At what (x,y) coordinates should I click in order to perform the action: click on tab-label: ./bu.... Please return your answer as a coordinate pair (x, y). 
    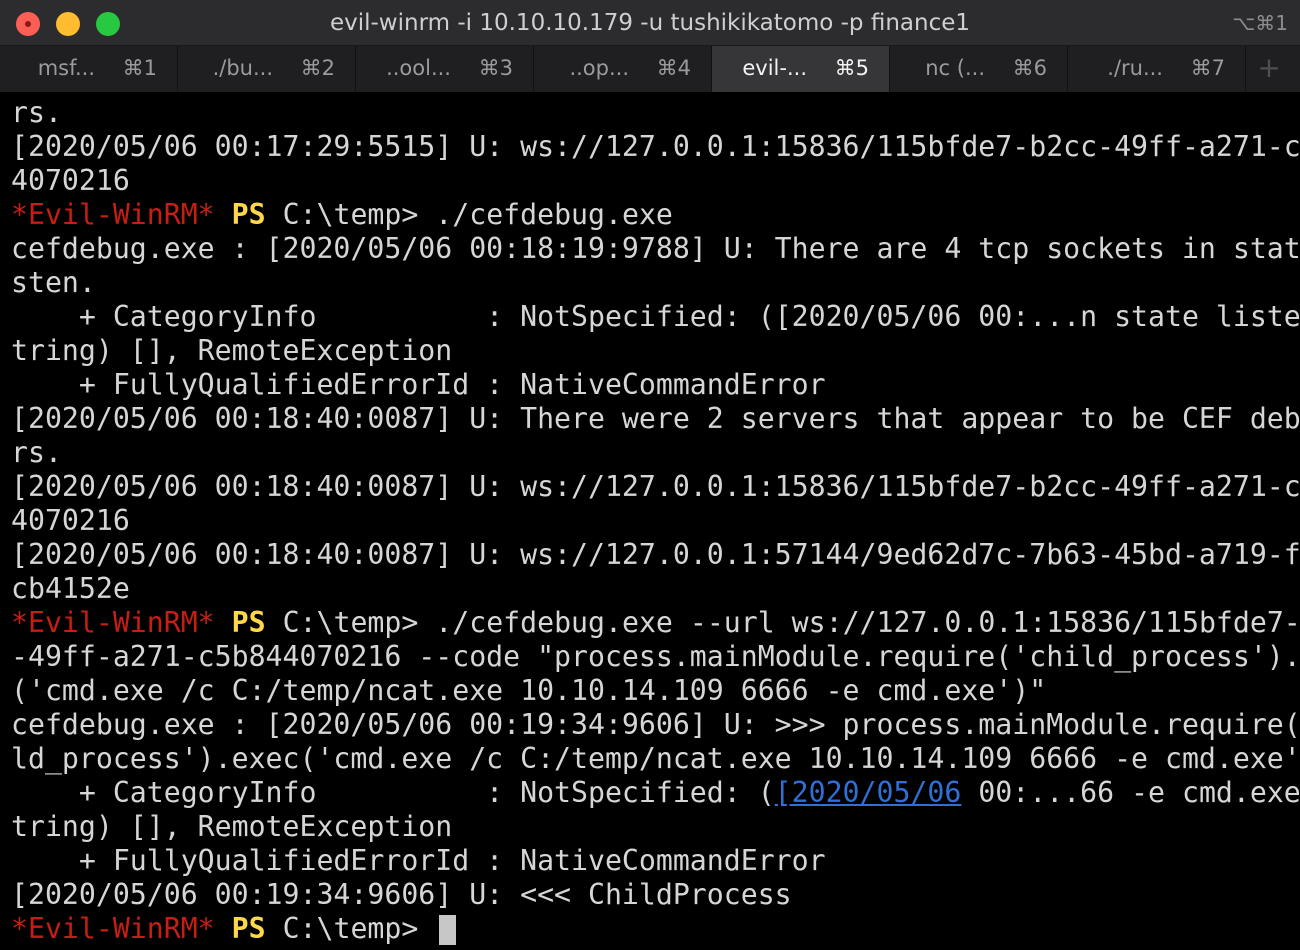
    Looking at the image, I should click on (242, 68).